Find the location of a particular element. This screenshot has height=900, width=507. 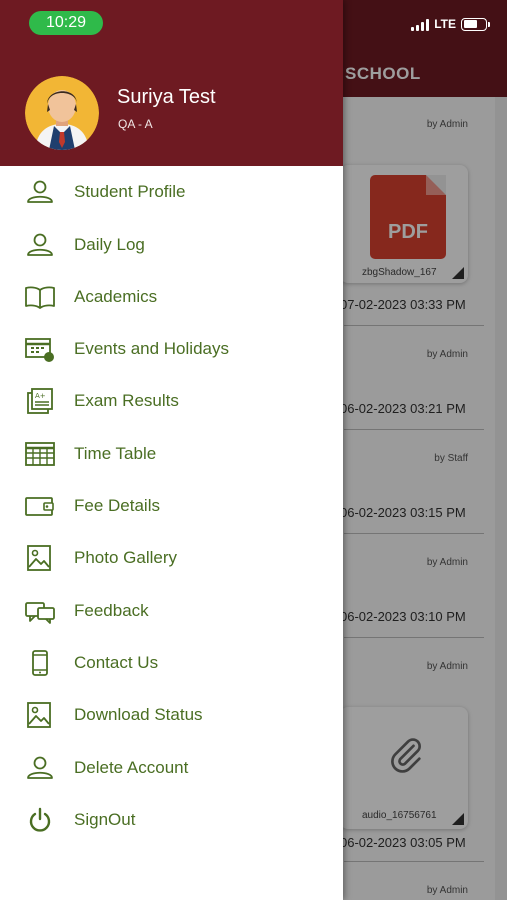

menu-item-label: Exam Results is located at coordinates (126, 400).